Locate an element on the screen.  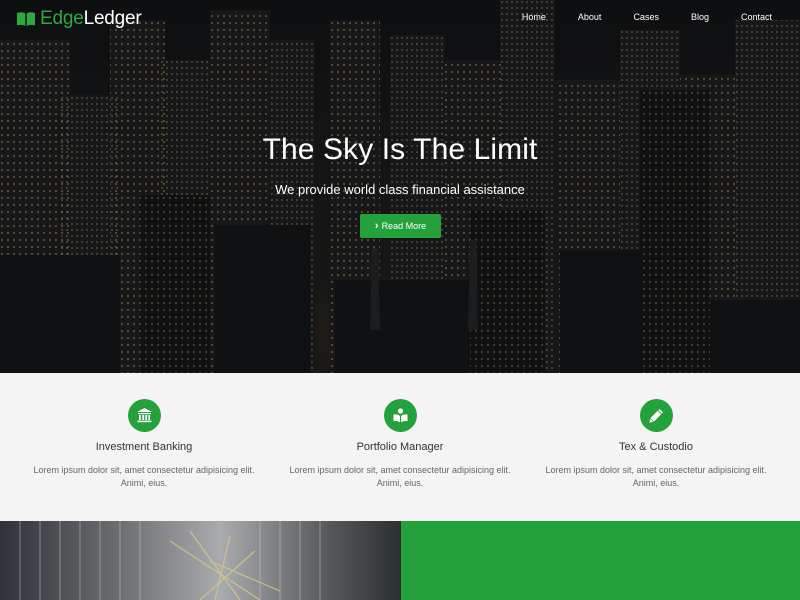
brand-logo: EdgeLedger is located at coordinates (79, 19).